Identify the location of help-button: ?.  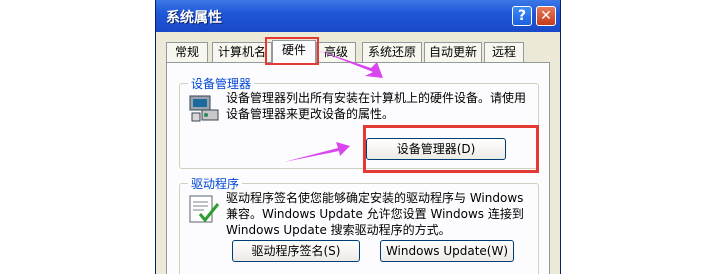
(522, 16).